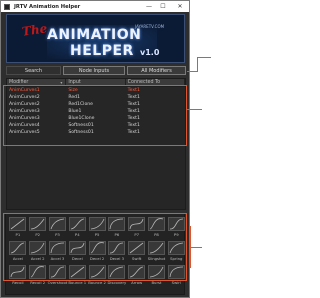  Describe the element at coordinates (156, 70) in the screenshot. I see `tab-all-modifiers: All Modifiers` at that location.